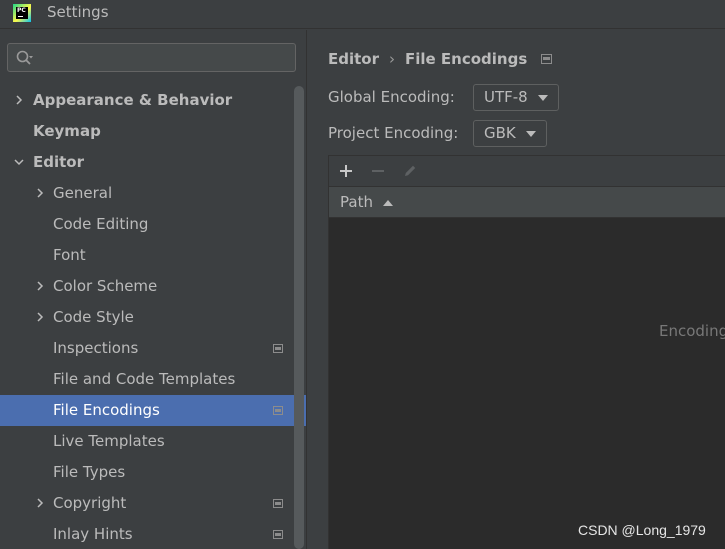 This screenshot has height=549, width=725. I want to click on minus-icon, so click(378, 171).